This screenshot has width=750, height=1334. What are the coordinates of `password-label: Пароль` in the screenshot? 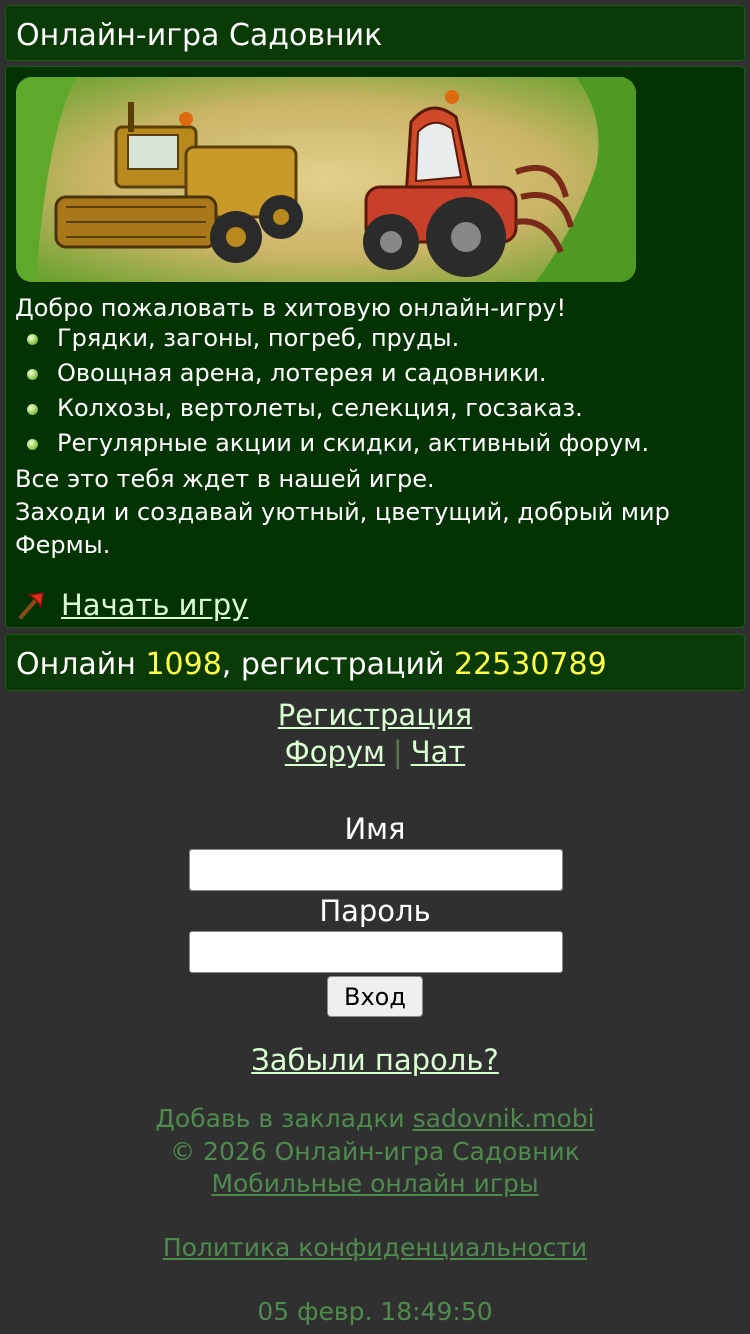 It's located at (375, 911).